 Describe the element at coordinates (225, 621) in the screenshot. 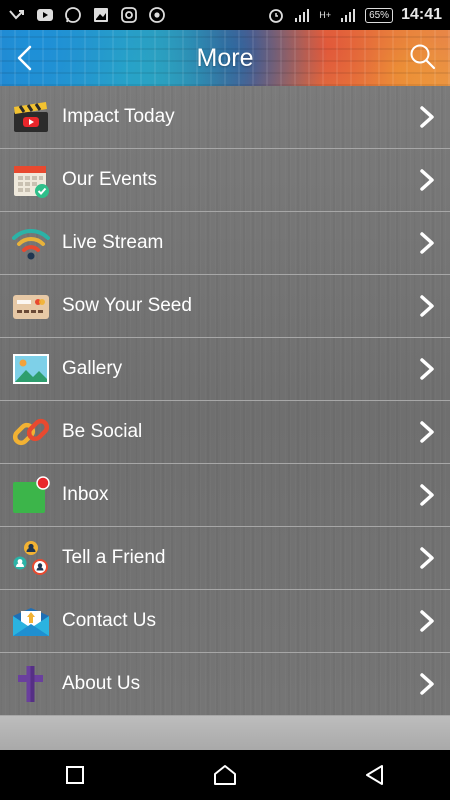

I see `menu-item-contact-us: Contact Us` at that location.